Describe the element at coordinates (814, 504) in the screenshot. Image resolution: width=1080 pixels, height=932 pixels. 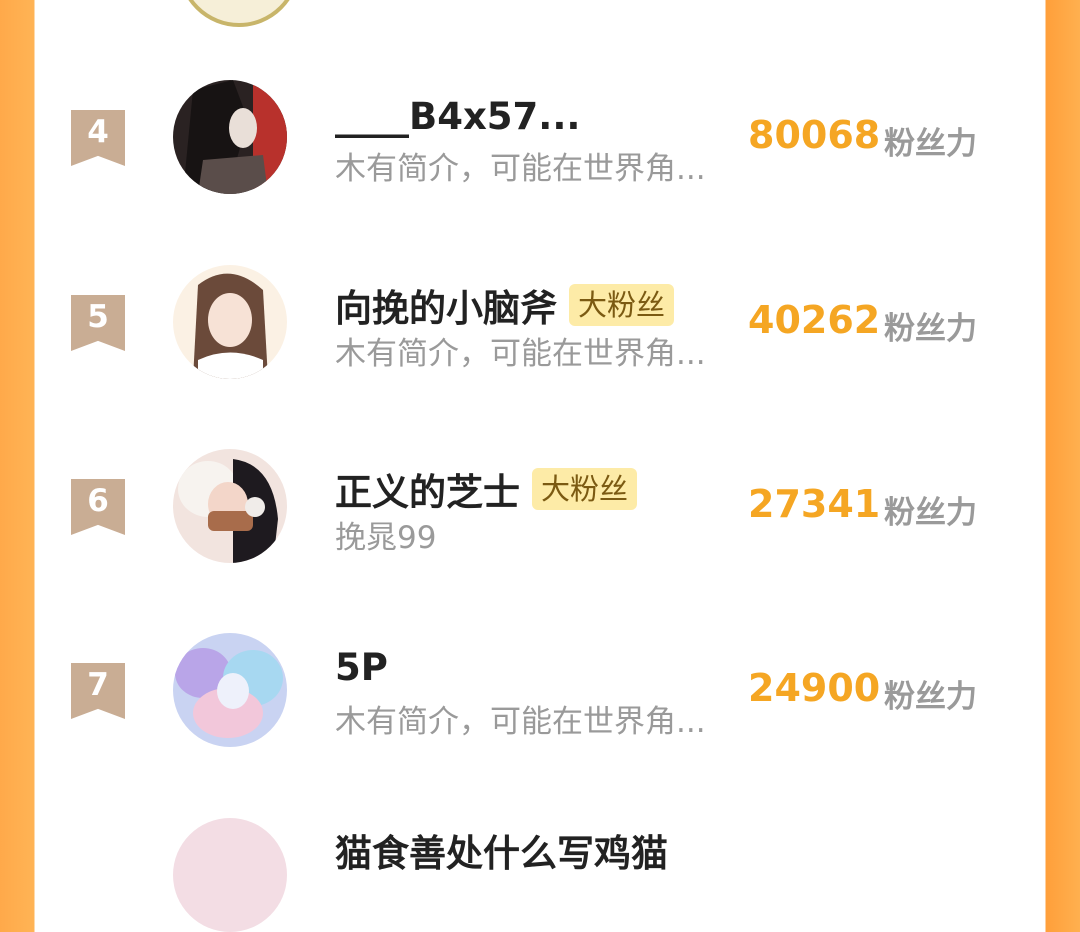
I see `fan-score: 27341` at that location.